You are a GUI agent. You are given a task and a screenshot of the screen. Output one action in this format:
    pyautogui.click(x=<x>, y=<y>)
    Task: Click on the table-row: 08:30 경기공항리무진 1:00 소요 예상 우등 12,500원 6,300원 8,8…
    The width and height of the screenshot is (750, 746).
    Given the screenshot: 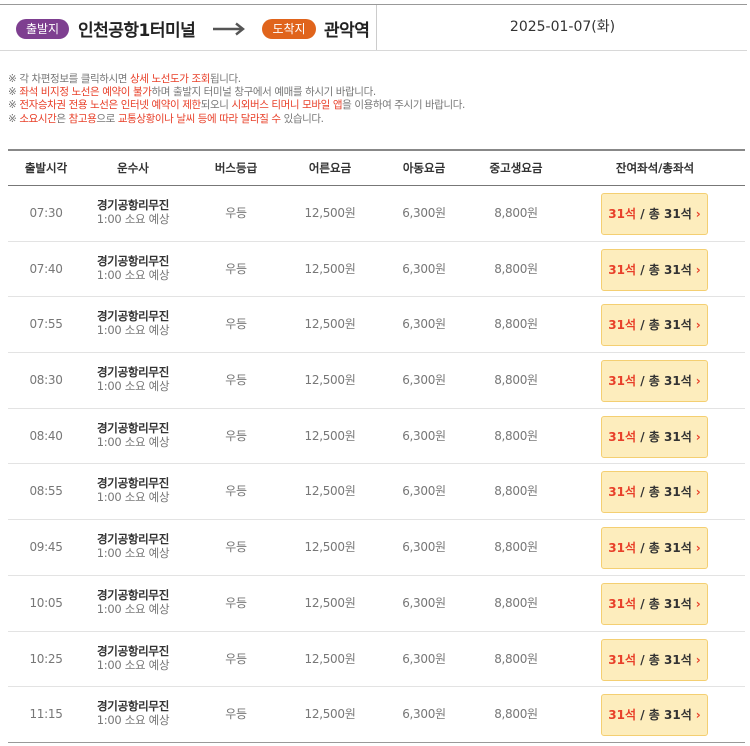 What is the action you would take?
    pyautogui.click(x=376, y=381)
    